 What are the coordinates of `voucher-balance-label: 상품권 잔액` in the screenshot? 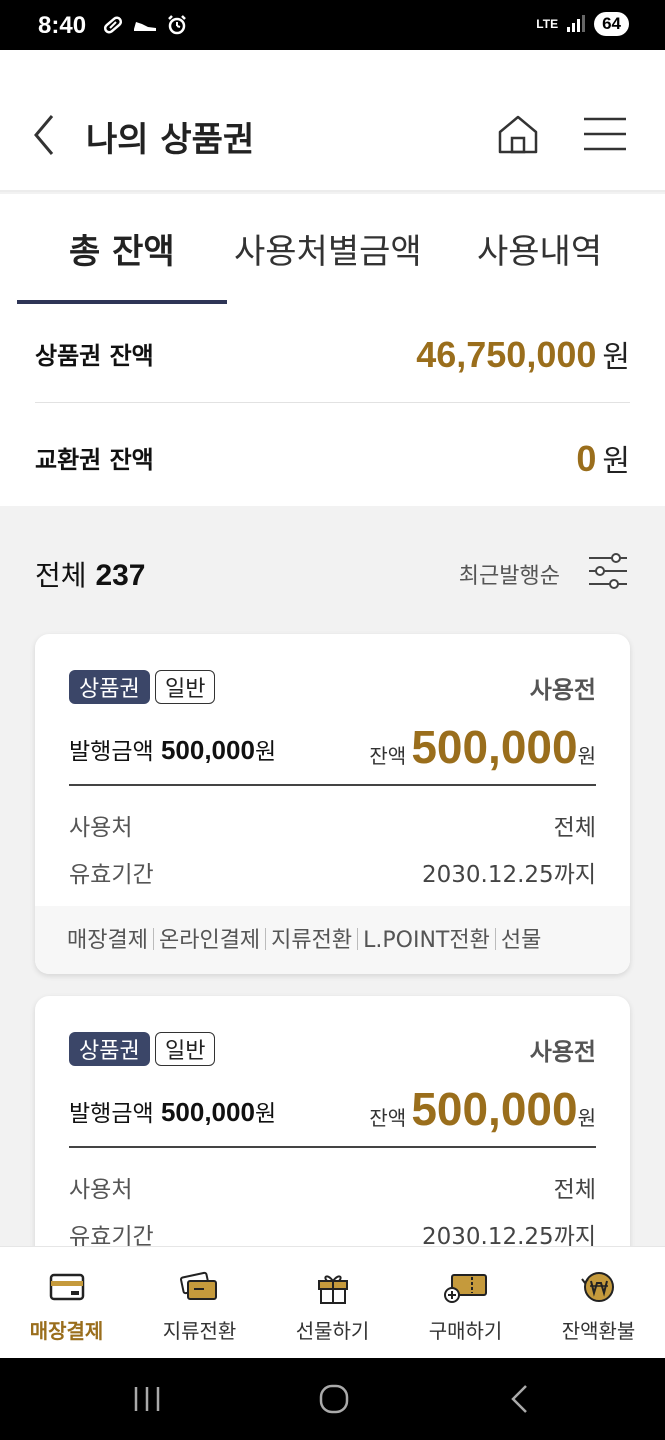 It's located at (94, 356).